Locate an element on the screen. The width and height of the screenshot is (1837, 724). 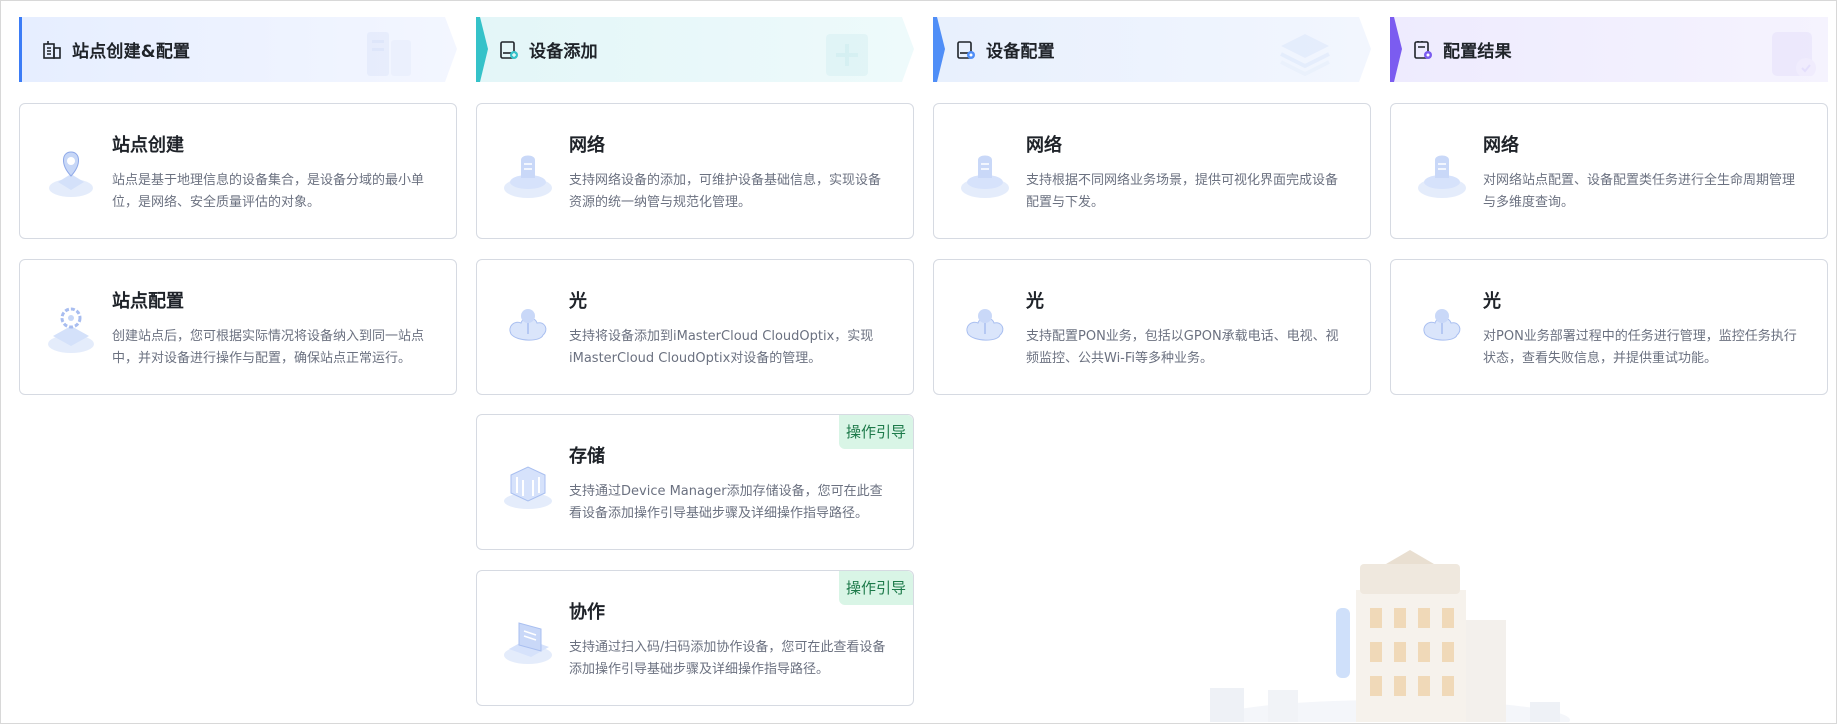
card-description: 对网络站点配置、设备配置类任务进行全生命周期管理与多维度查询。 is located at coordinates (1639, 191).